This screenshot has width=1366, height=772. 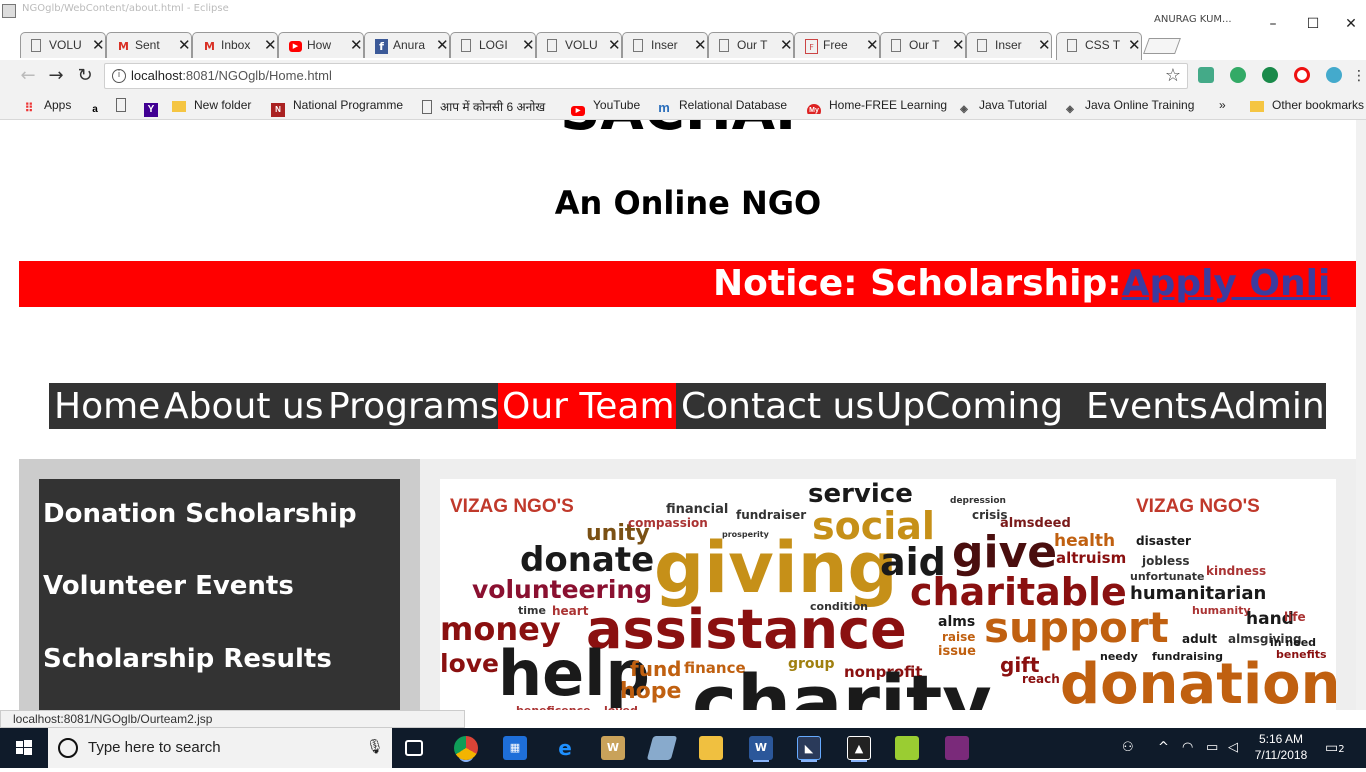 What do you see at coordinates (28, 76) in the screenshot?
I see `back-icon: ←` at bounding box center [28, 76].